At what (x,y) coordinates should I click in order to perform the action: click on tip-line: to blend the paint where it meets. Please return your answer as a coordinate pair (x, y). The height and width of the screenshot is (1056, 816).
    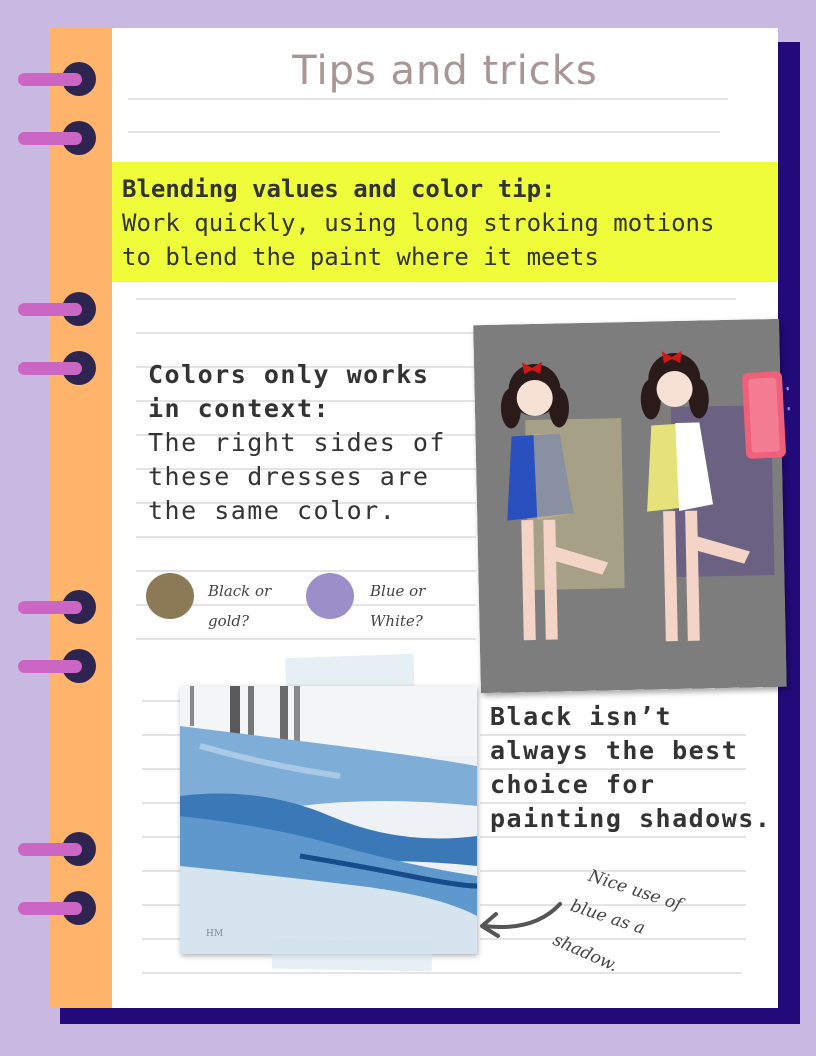
    Looking at the image, I should click on (360, 257).